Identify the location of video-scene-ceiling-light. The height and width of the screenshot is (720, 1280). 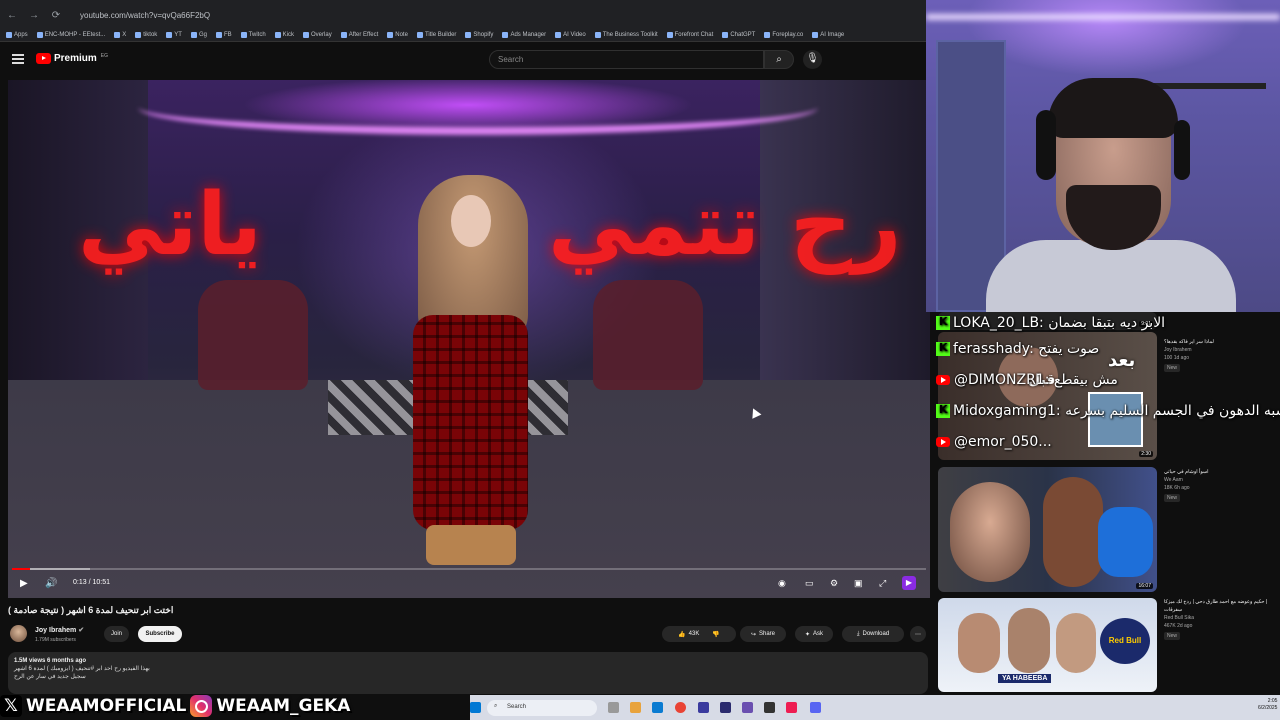
(478, 107).